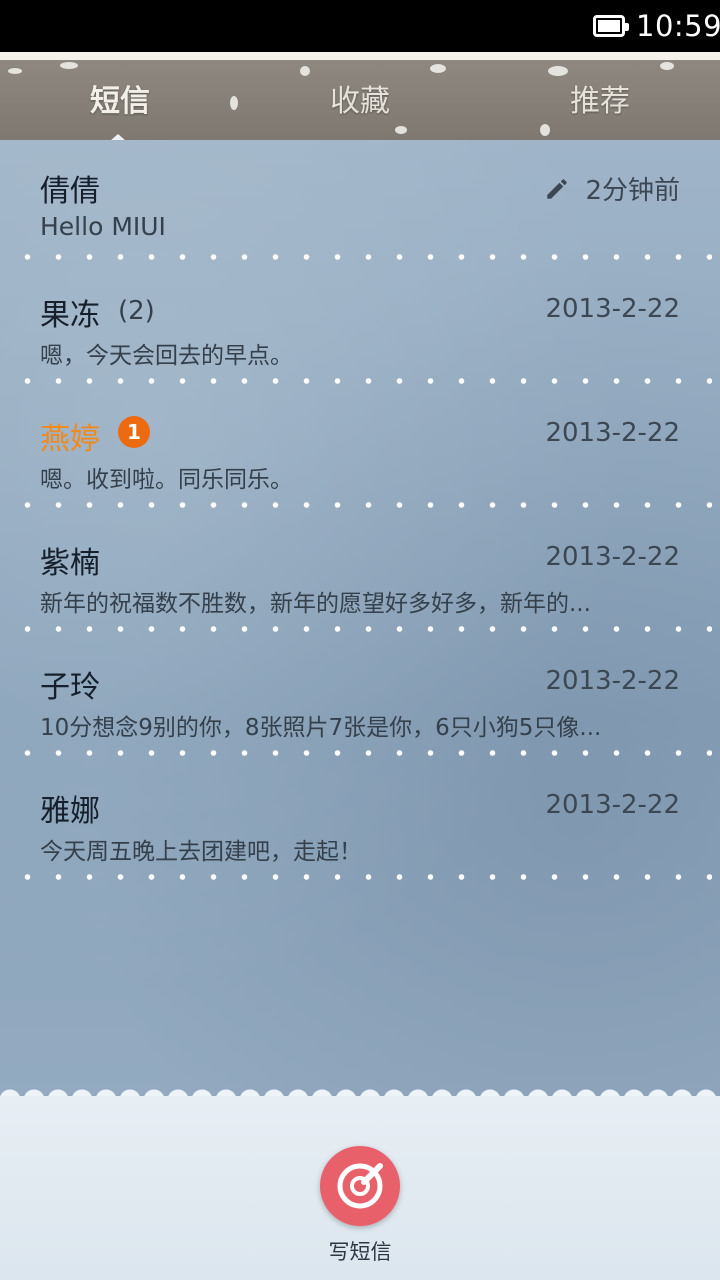 This screenshot has width=720, height=1280. What do you see at coordinates (103, 226) in the screenshot?
I see `message-snippet: Hello MIUI` at bounding box center [103, 226].